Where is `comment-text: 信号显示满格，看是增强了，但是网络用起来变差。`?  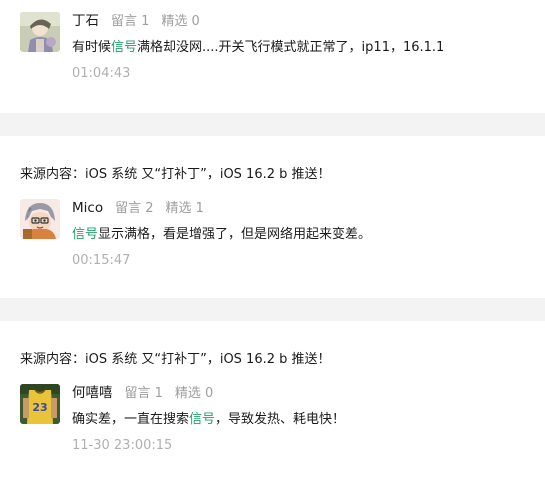
comment-text: 信号显示满格，看是增强了，但是网络用起来变差。 is located at coordinates (221, 235).